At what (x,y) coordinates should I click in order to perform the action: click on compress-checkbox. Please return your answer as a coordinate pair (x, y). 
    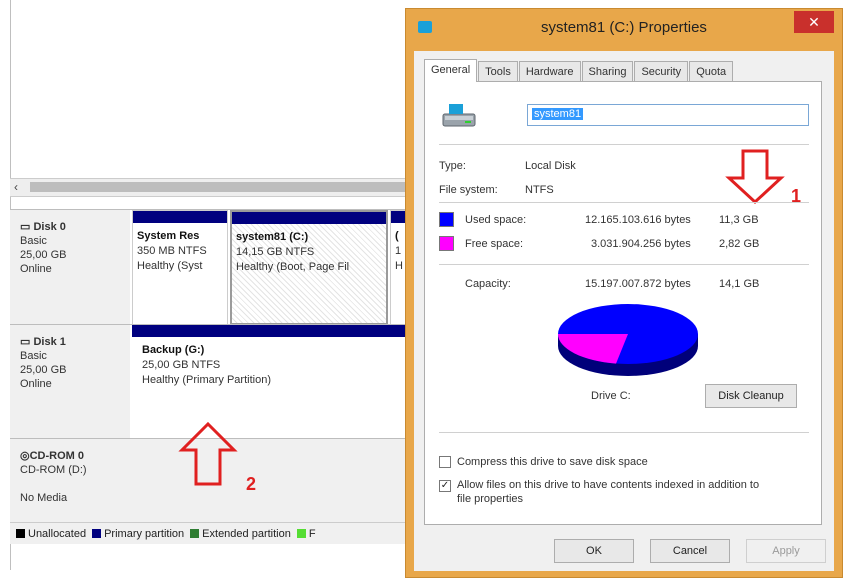
    Looking at the image, I should click on (445, 462).